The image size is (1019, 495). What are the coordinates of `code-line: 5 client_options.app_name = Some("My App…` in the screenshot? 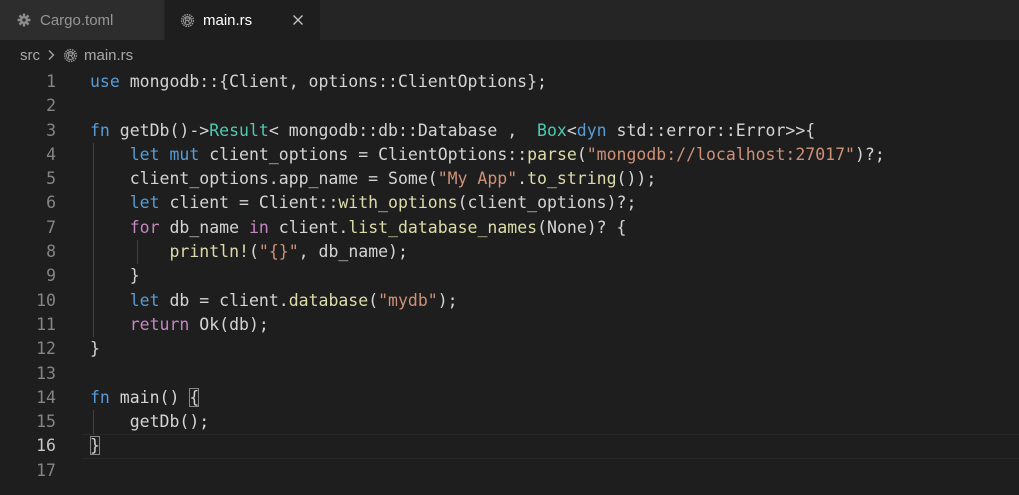 It's located at (509, 179).